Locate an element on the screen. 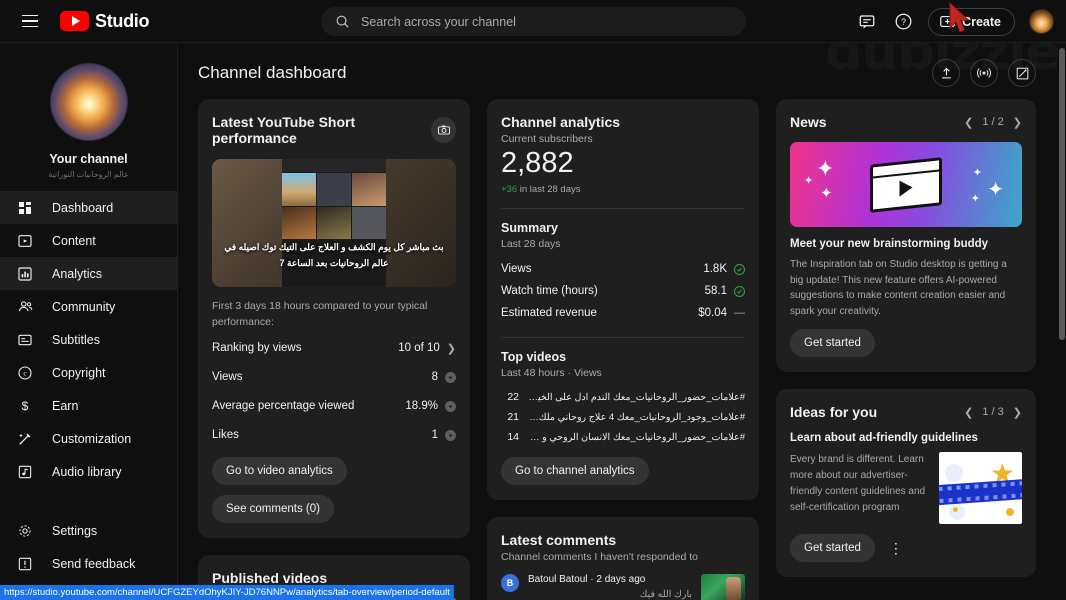 The width and height of the screenshot is (1066, 600). channel-avatar is located at coordinates (88, 102).